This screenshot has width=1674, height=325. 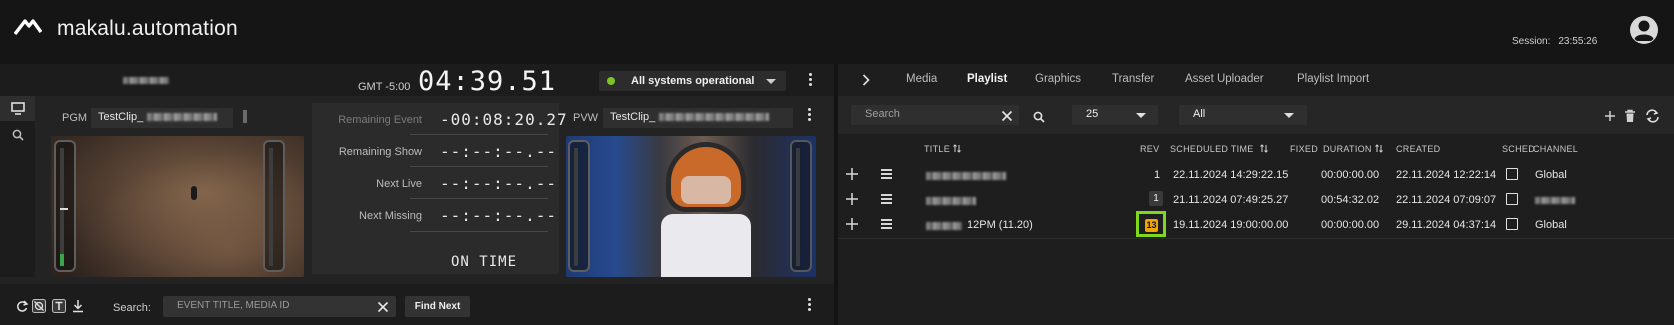 What do you see at coordinates (1446, 200) in the screenshot?
I see `created: 22.11.2024 07:09:07` at bounding box center [1446, 200].